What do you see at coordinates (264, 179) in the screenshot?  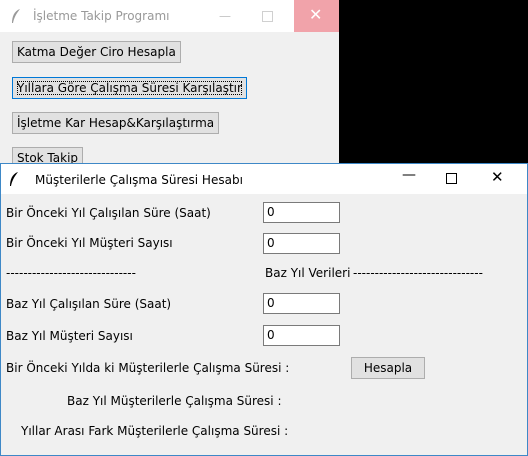 I see `dialog-titlebar: Müşterilerle Çalışma Süresi Hesabı — ✕` at bounding box center [264, 179].